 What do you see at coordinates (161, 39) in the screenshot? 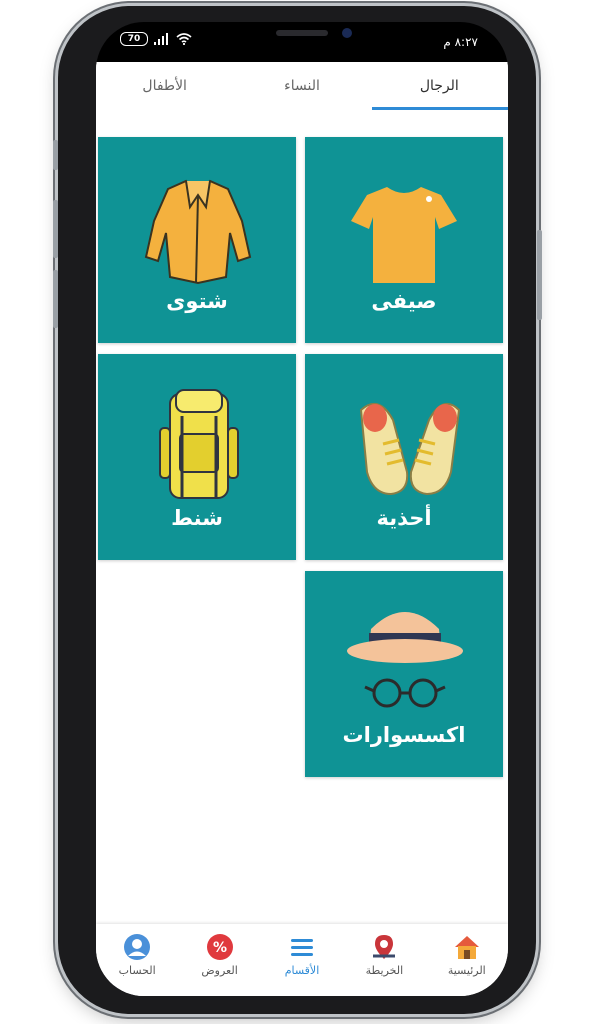
I see `signal-icon` at bounding box center [161, 39].